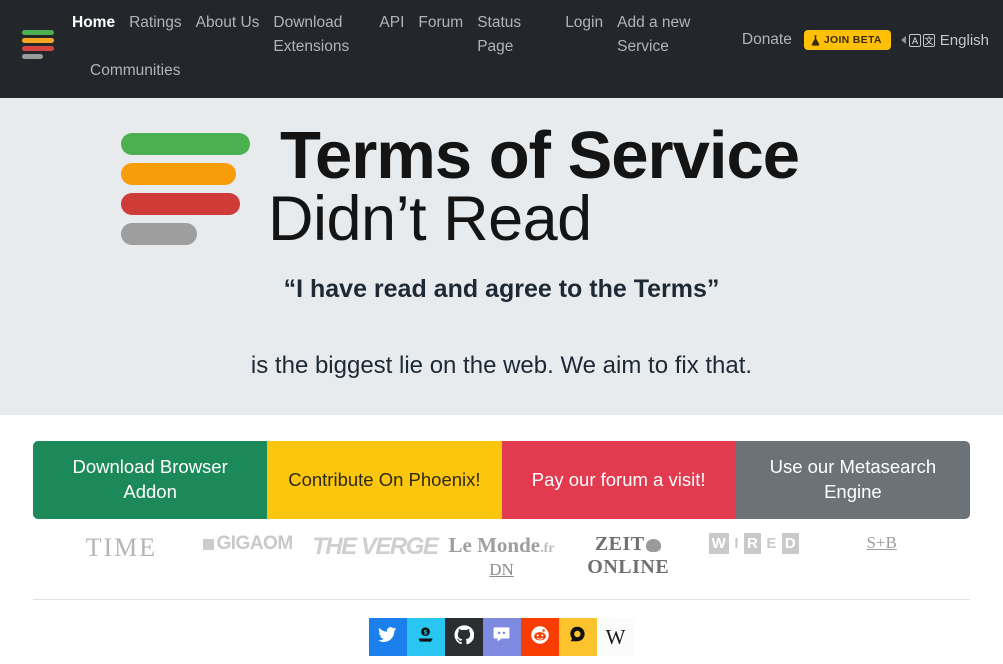 The height and width of the screenshot is (664, 1003). What do you see at coordinates (501, 289) in the screenshot?
I see `hero-quote: “I have read and agree to the Terms”` at bounding box center [501, 289].